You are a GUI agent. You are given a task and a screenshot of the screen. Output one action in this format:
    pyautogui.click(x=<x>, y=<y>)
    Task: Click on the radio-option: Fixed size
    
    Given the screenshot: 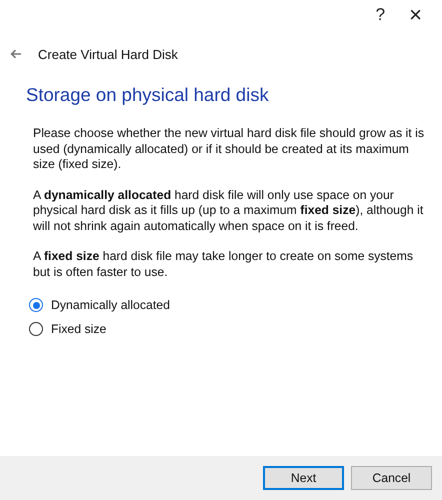 What is the action you would take?
    pyautogui.click(x=67, y=329)
    